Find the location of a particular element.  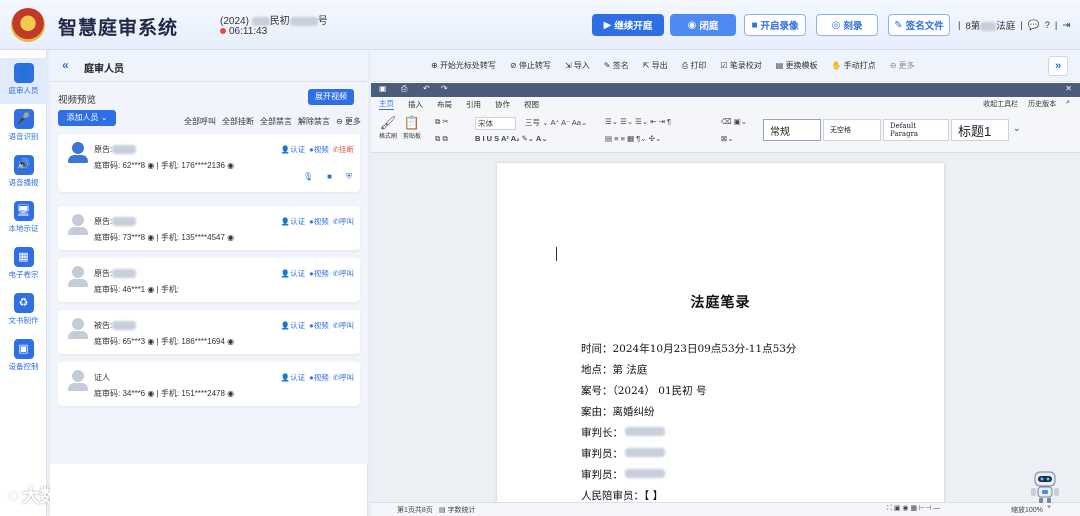

burn-disc-button: ◎ 刻录 is located at coordinates (847, 25).